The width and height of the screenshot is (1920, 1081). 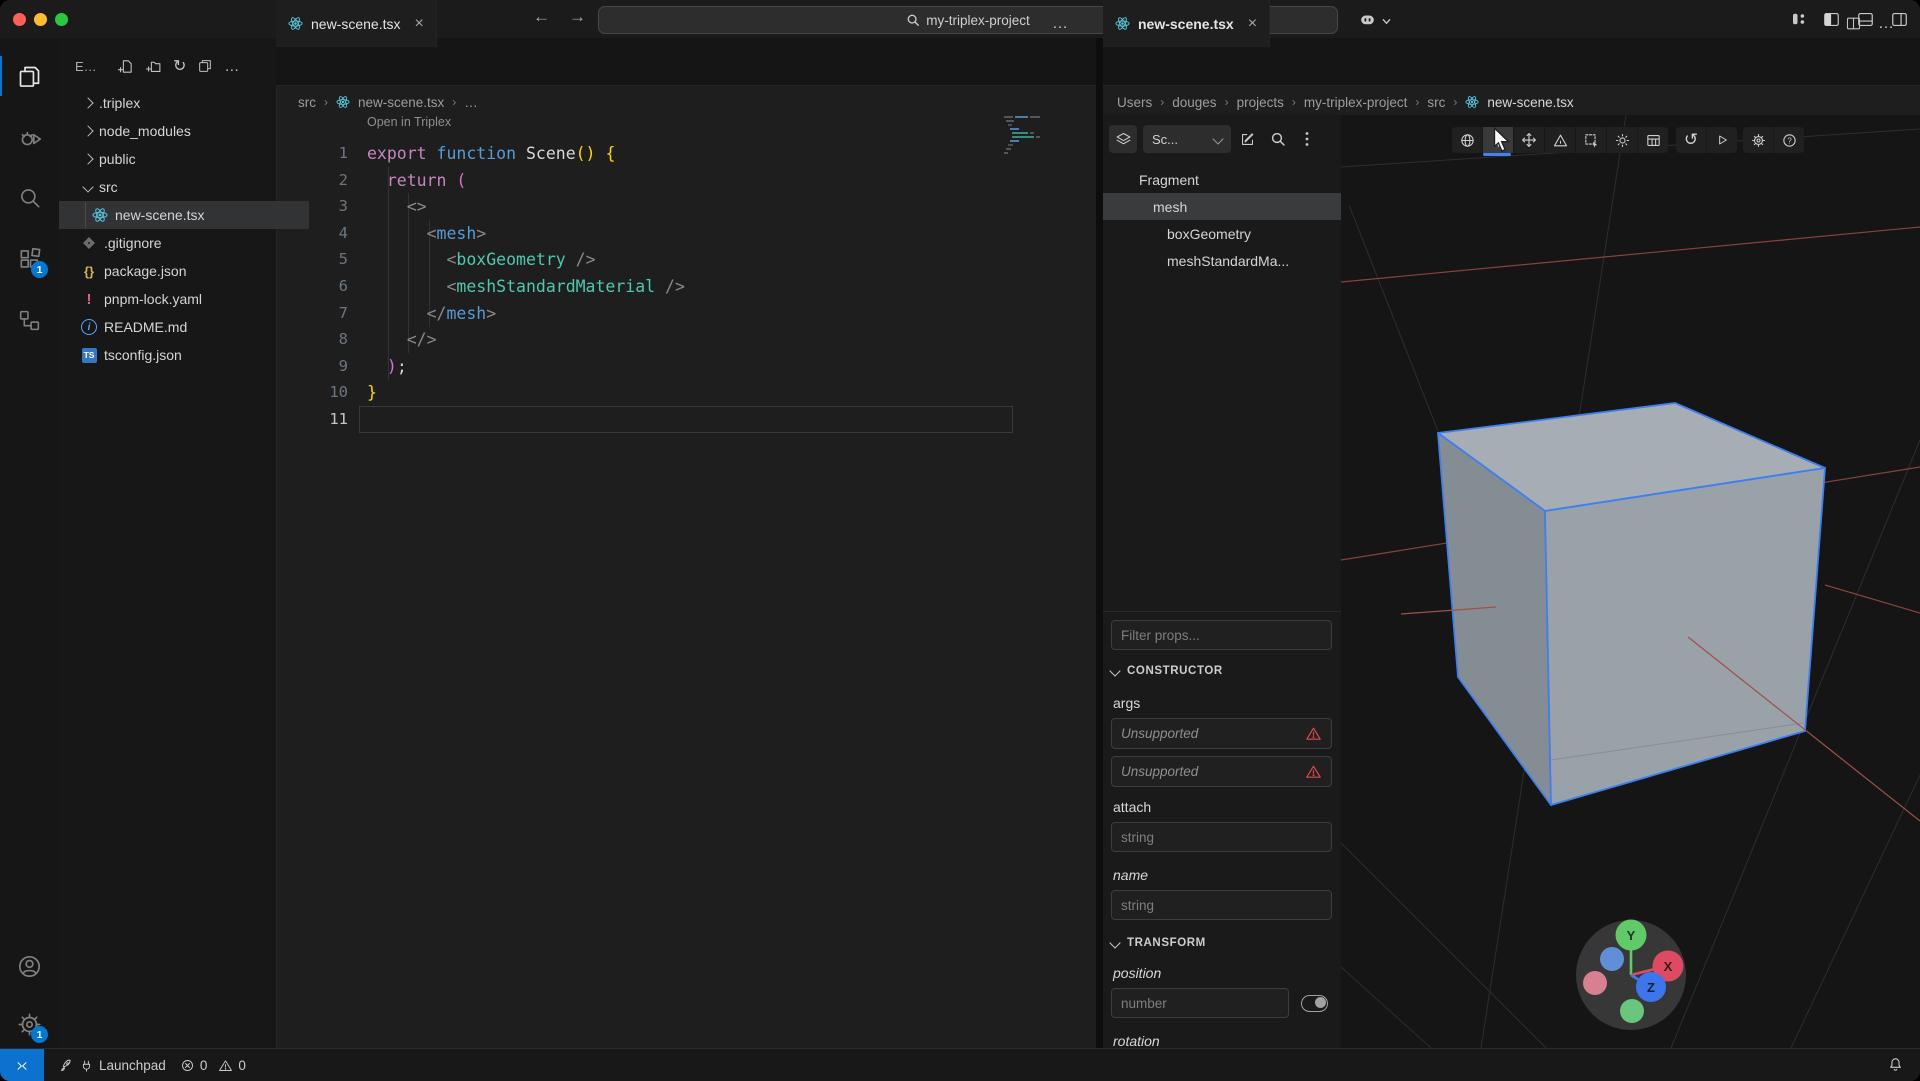 I want to click on gizmo-x-label: X, so click(x=1668, y=966).